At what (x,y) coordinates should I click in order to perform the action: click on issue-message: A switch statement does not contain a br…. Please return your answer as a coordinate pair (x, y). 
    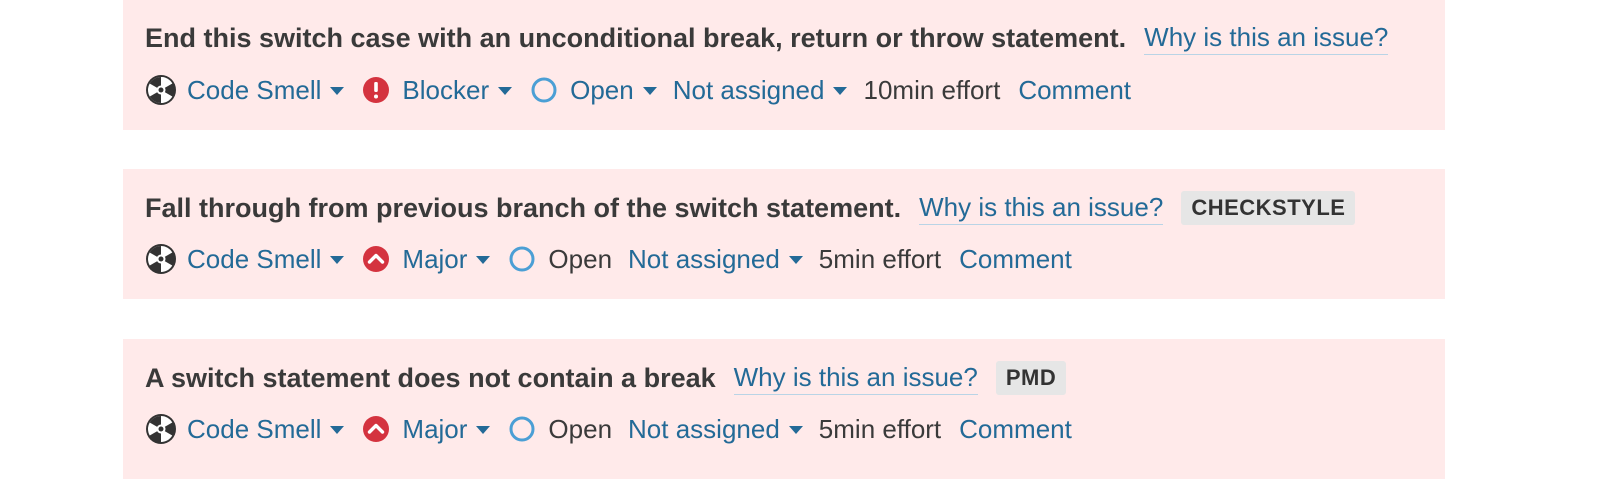
    Looking at the image, I should click on (430, 378).